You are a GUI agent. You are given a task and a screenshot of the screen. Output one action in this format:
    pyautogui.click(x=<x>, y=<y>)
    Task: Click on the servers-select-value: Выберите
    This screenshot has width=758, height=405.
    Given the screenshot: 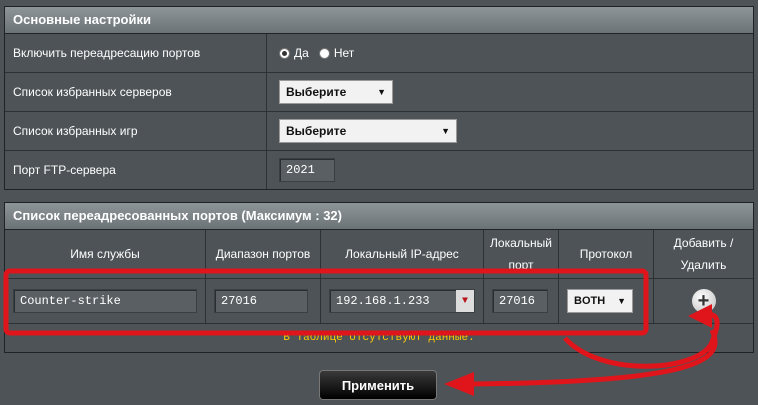 What is the action you would take?
    pyautogui.click(x=316, y=92)
    